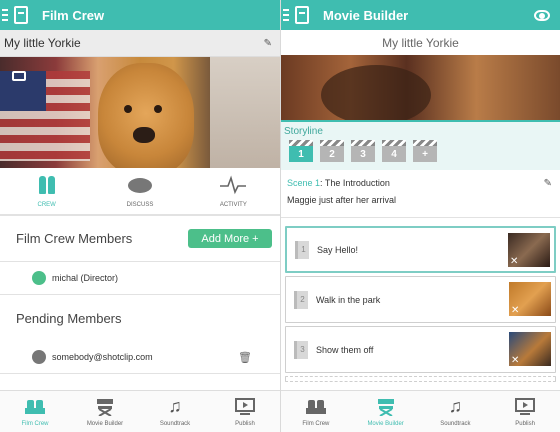 Image resolution: width=560 pixels, height=432 pixels. I want to click on app-bar: Movie Builder, so click(420, 15).